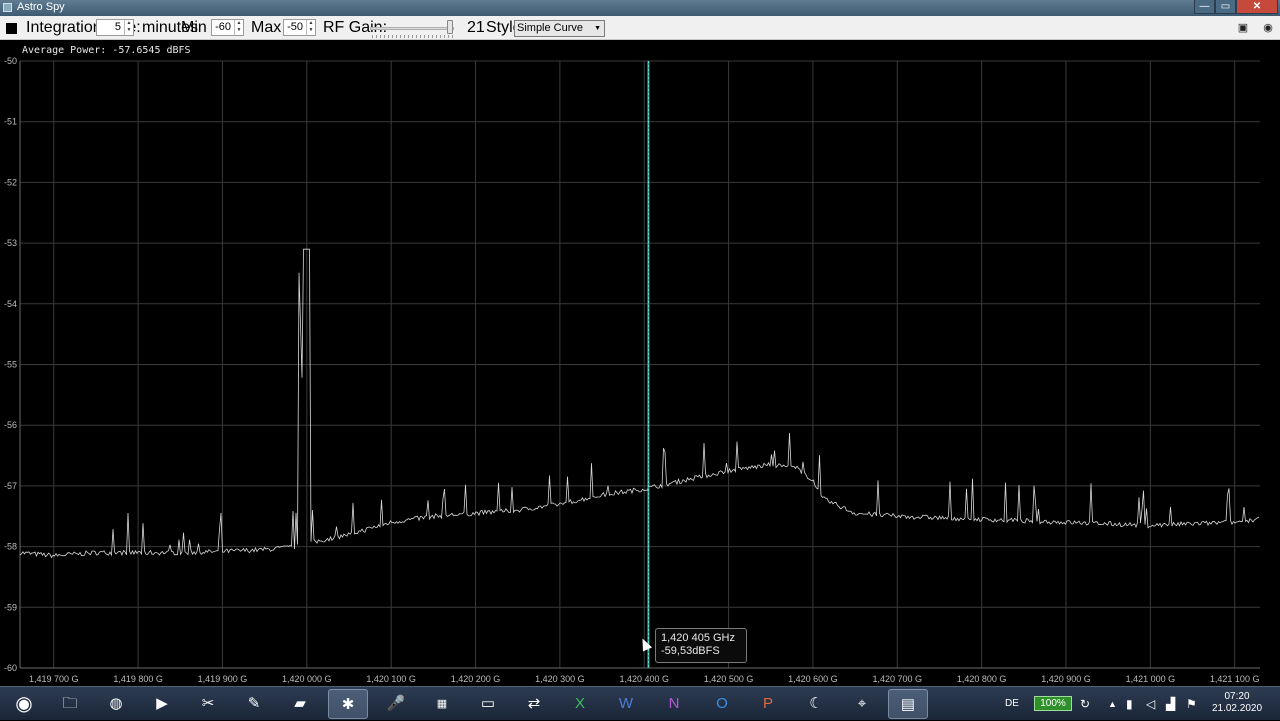 This screenshot has width=1280, height=721. I want to click on onenote-icon: N, so click(674, 704).